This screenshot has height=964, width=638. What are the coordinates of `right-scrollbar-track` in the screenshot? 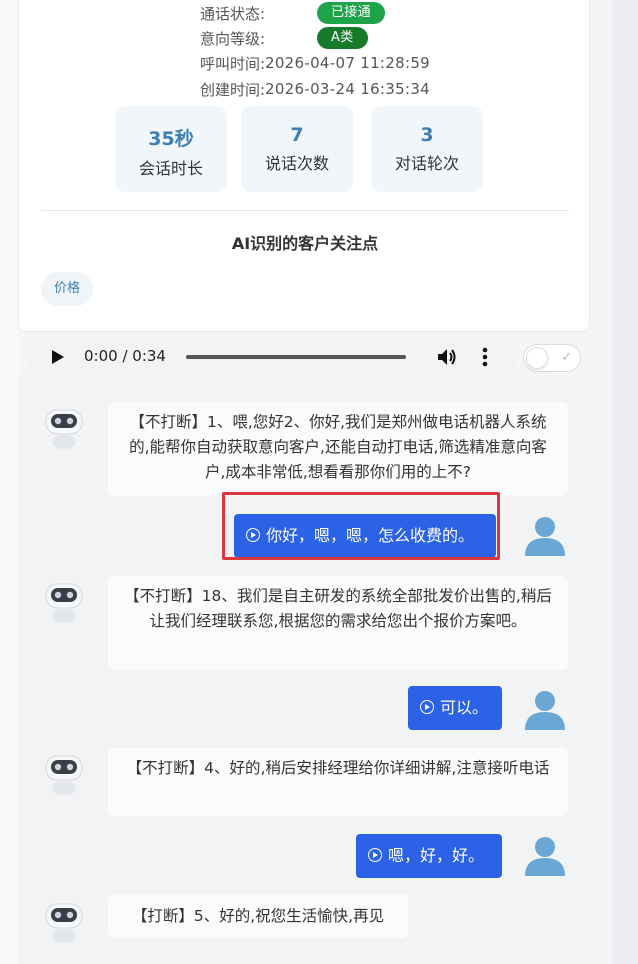 It's located at (625, 482).